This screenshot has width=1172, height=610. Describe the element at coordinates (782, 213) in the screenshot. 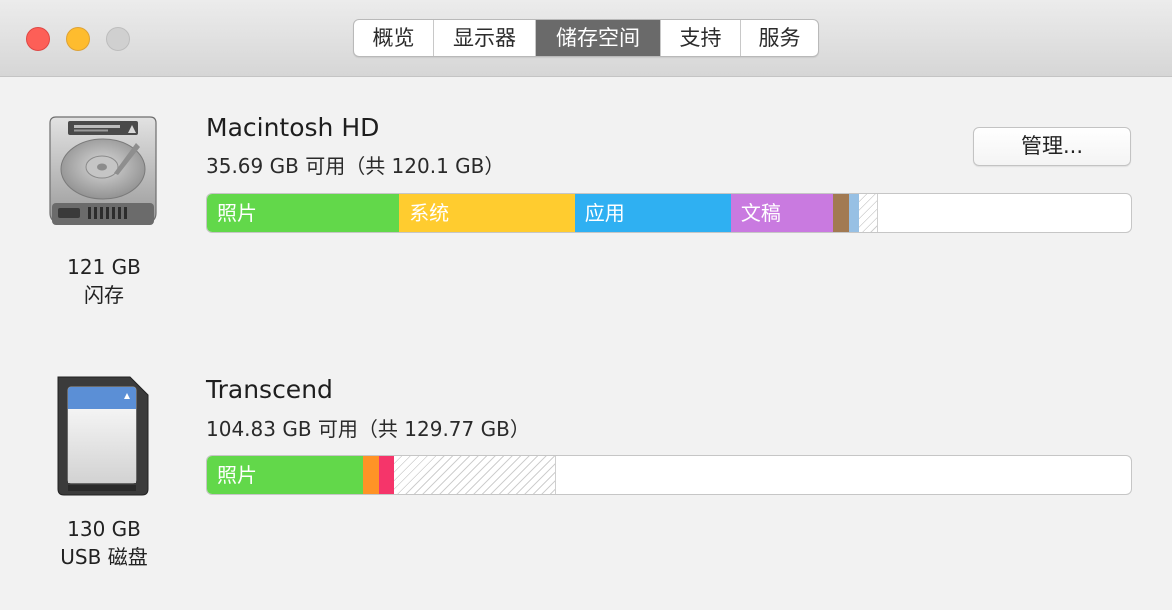

I see `usage-segment-documents: 文稿` at that location.